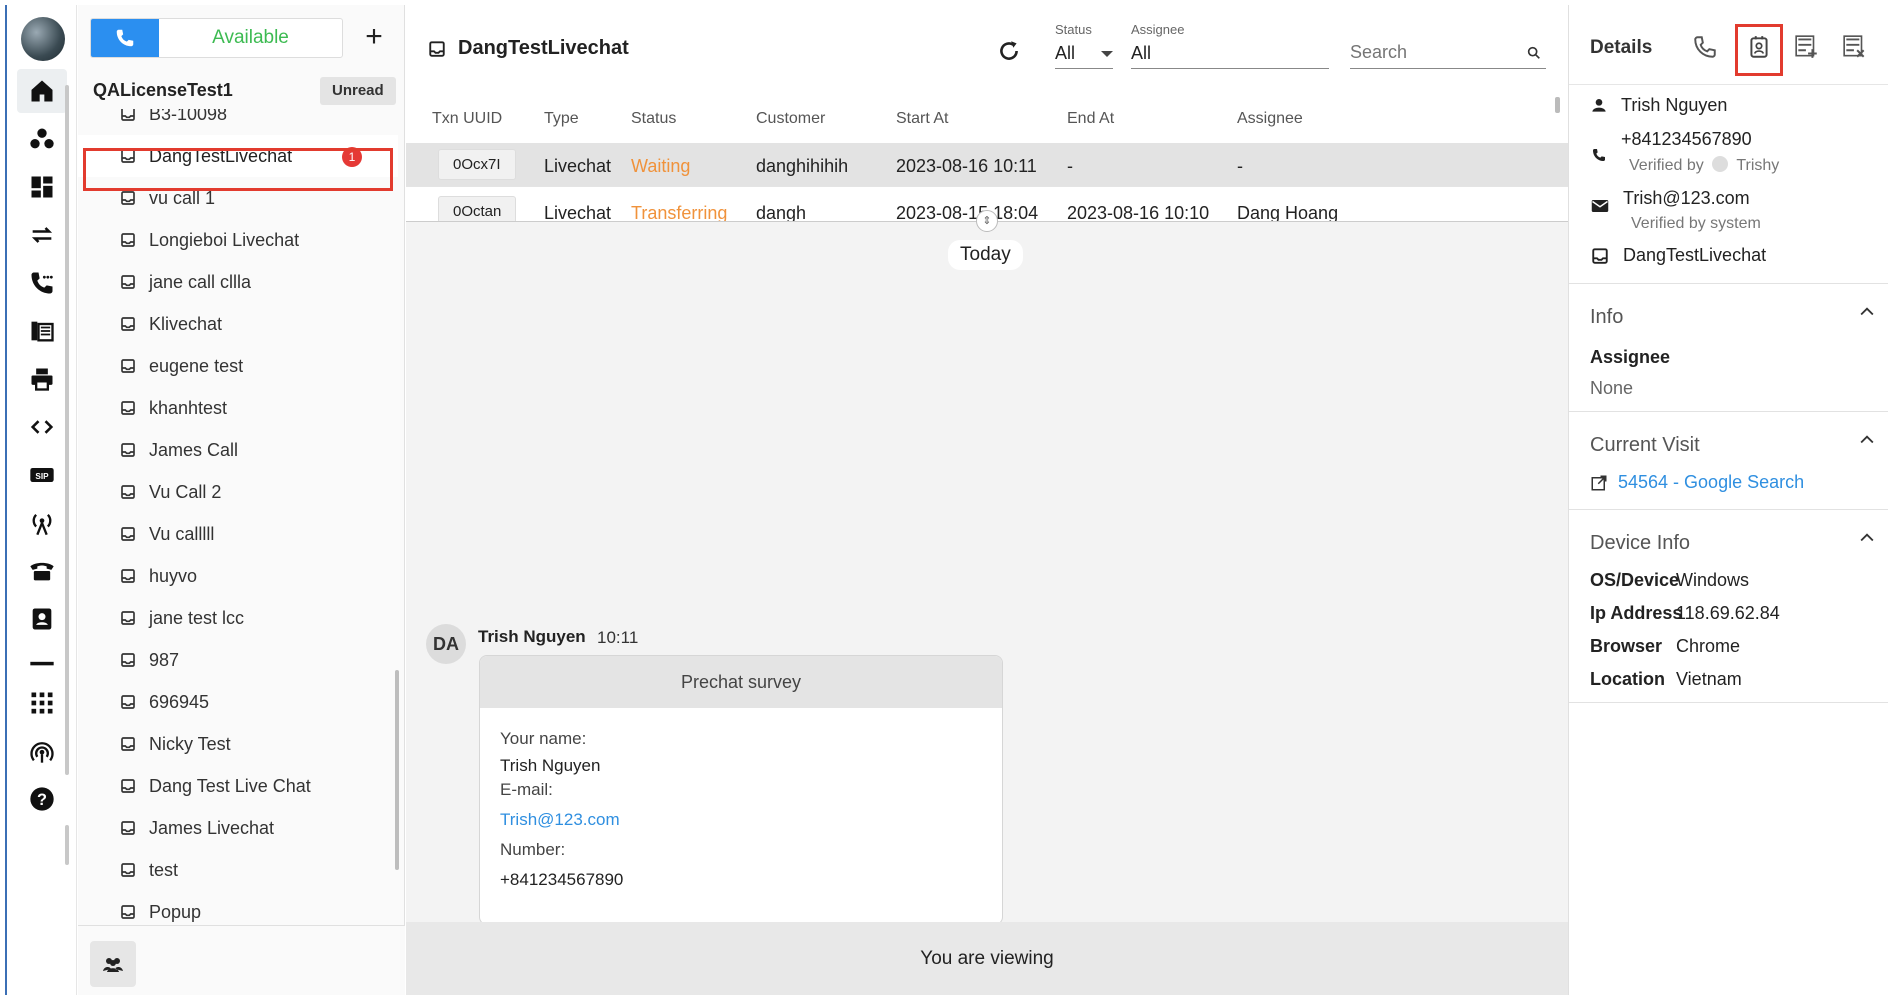  Describe the element at coordinates (238, 534) in the screenshot. I see `inbox-item: Vu calllll` at that location.